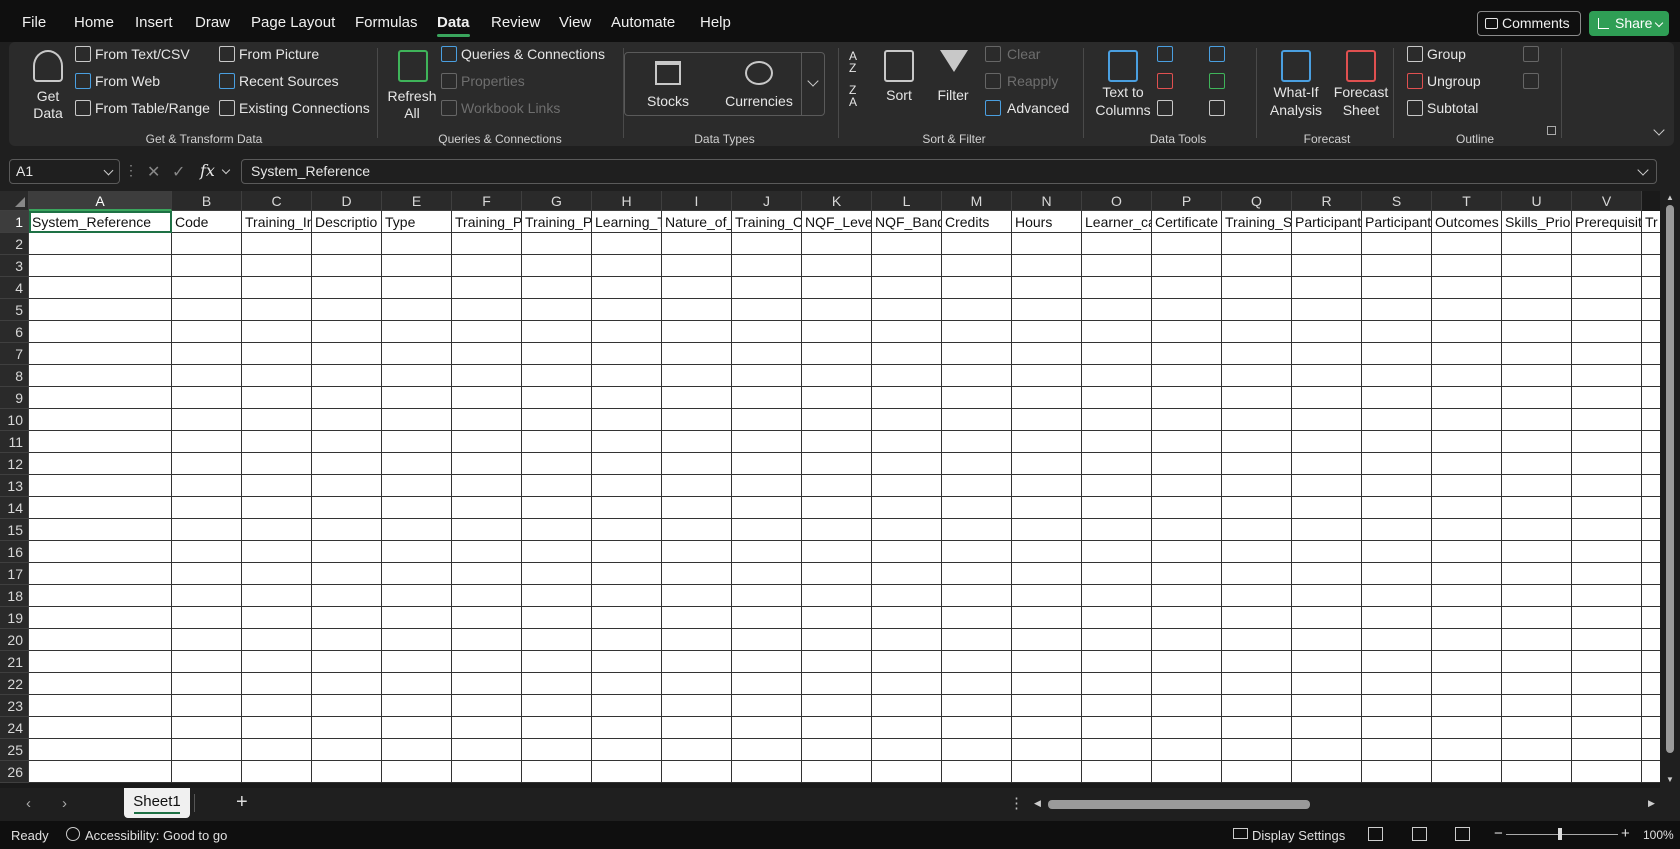 The width and height of the screenshot is (1680, 849). I want to click on column-header-l: L, so click(907, 201).